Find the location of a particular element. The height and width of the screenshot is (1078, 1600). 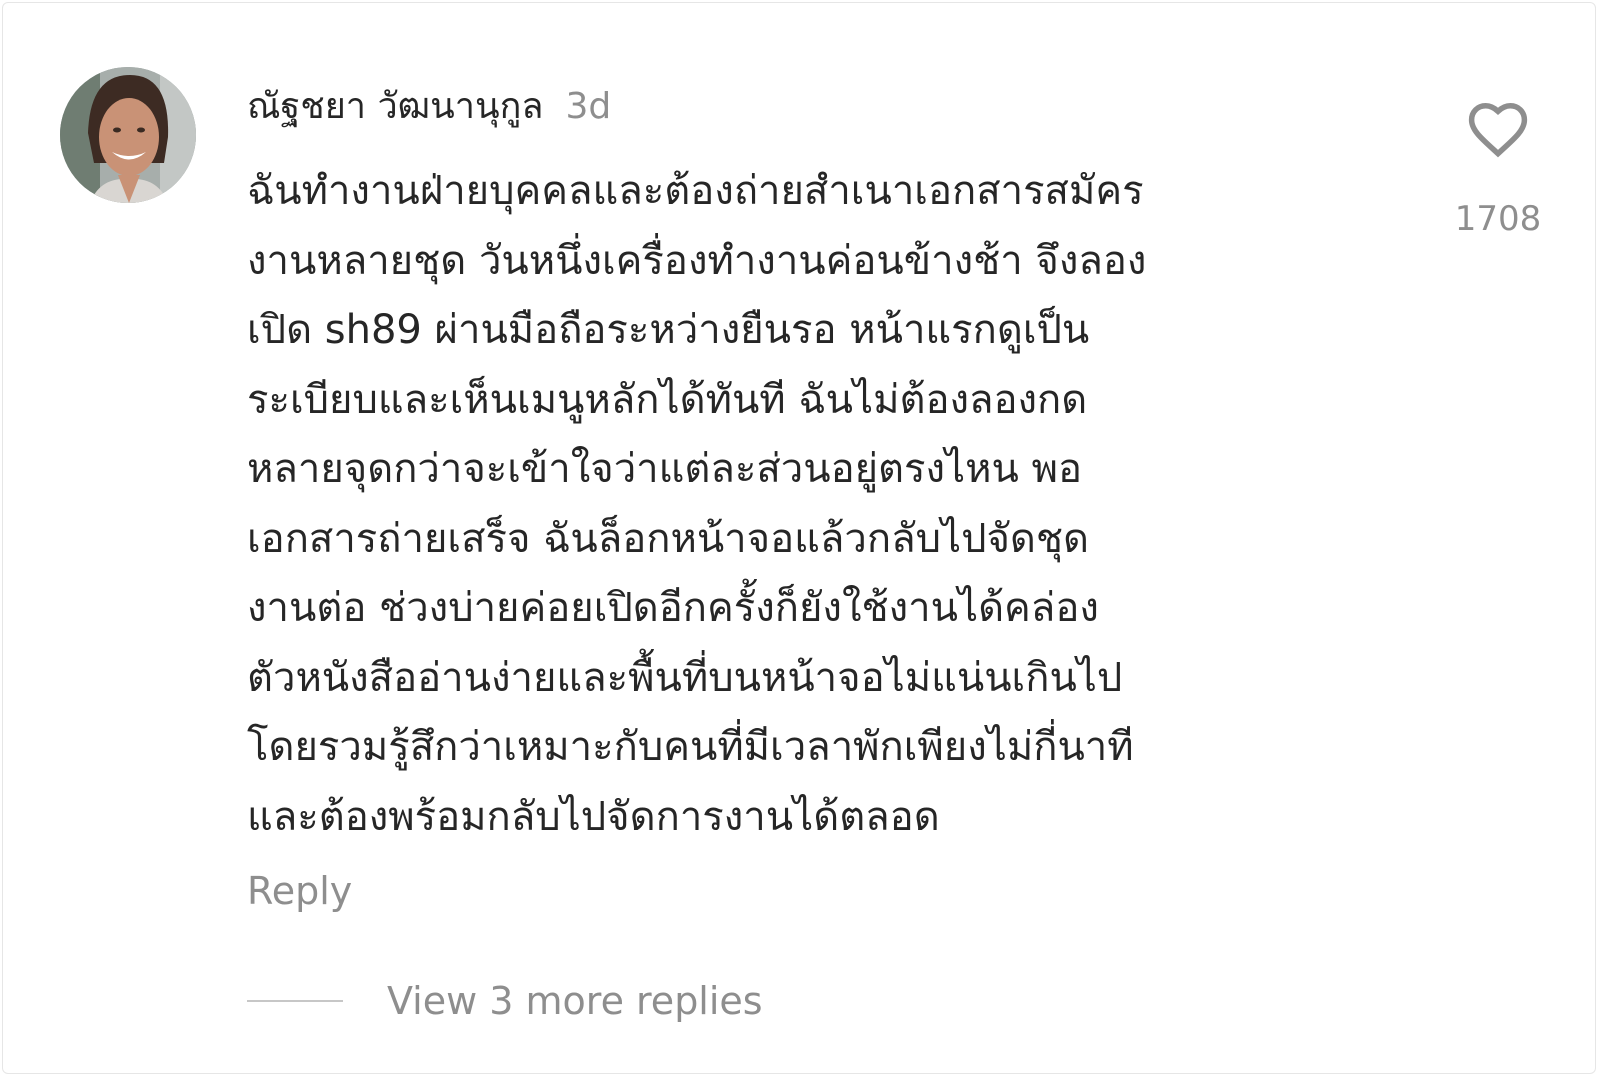

comment-header: ณัฐชยา วัฒนานุกูล 3d is located at coordinates (429, 105).